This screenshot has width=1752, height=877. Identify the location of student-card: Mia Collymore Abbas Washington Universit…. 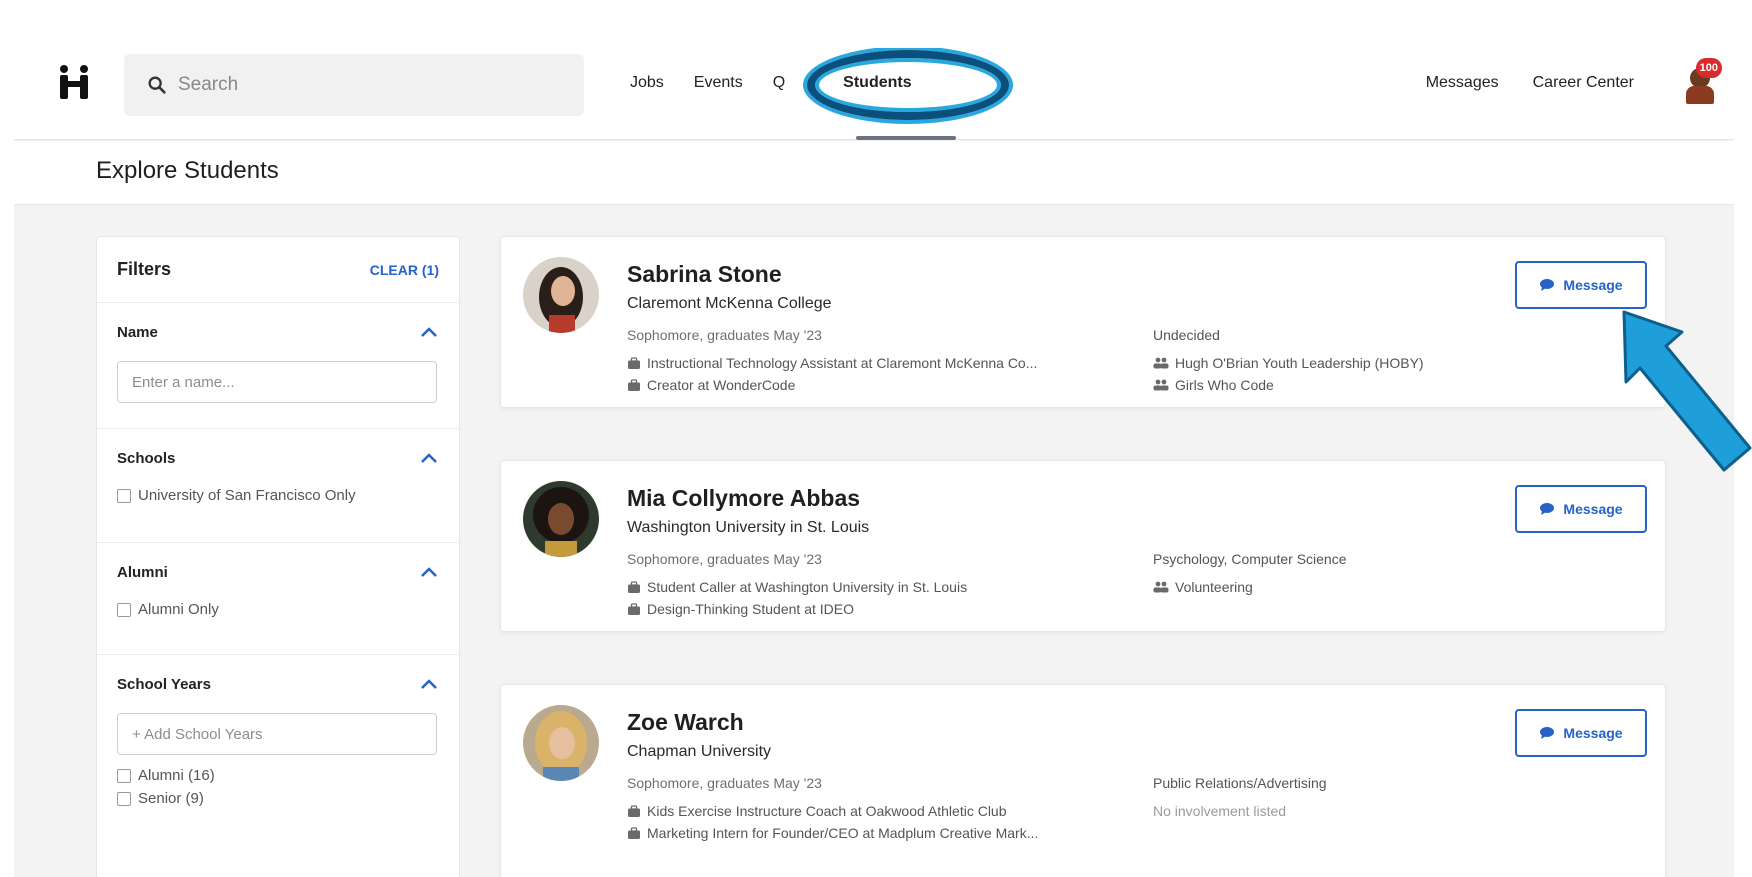
(1083, 546).